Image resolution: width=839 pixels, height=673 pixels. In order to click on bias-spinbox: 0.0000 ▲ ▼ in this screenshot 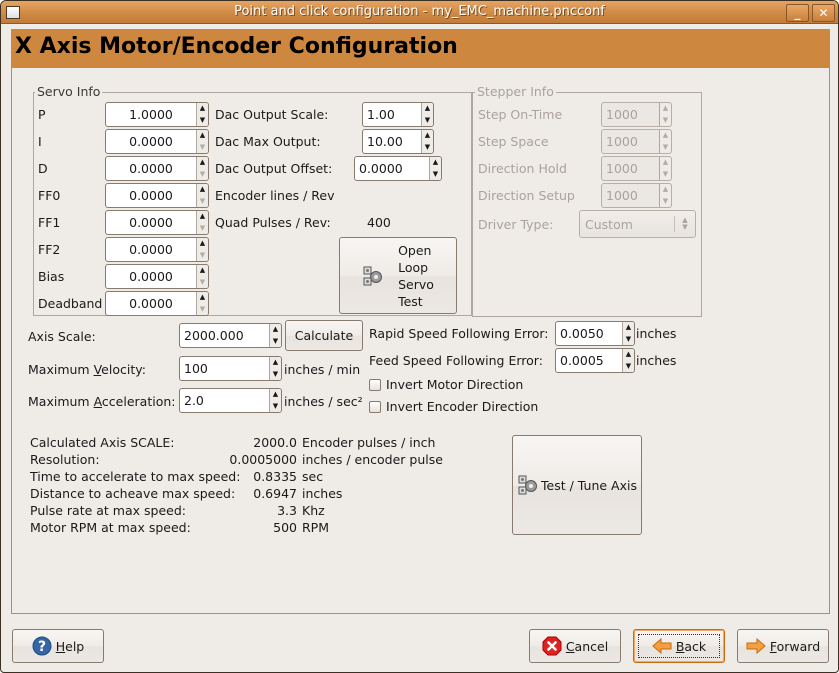, I will do `click(157, 276)`.